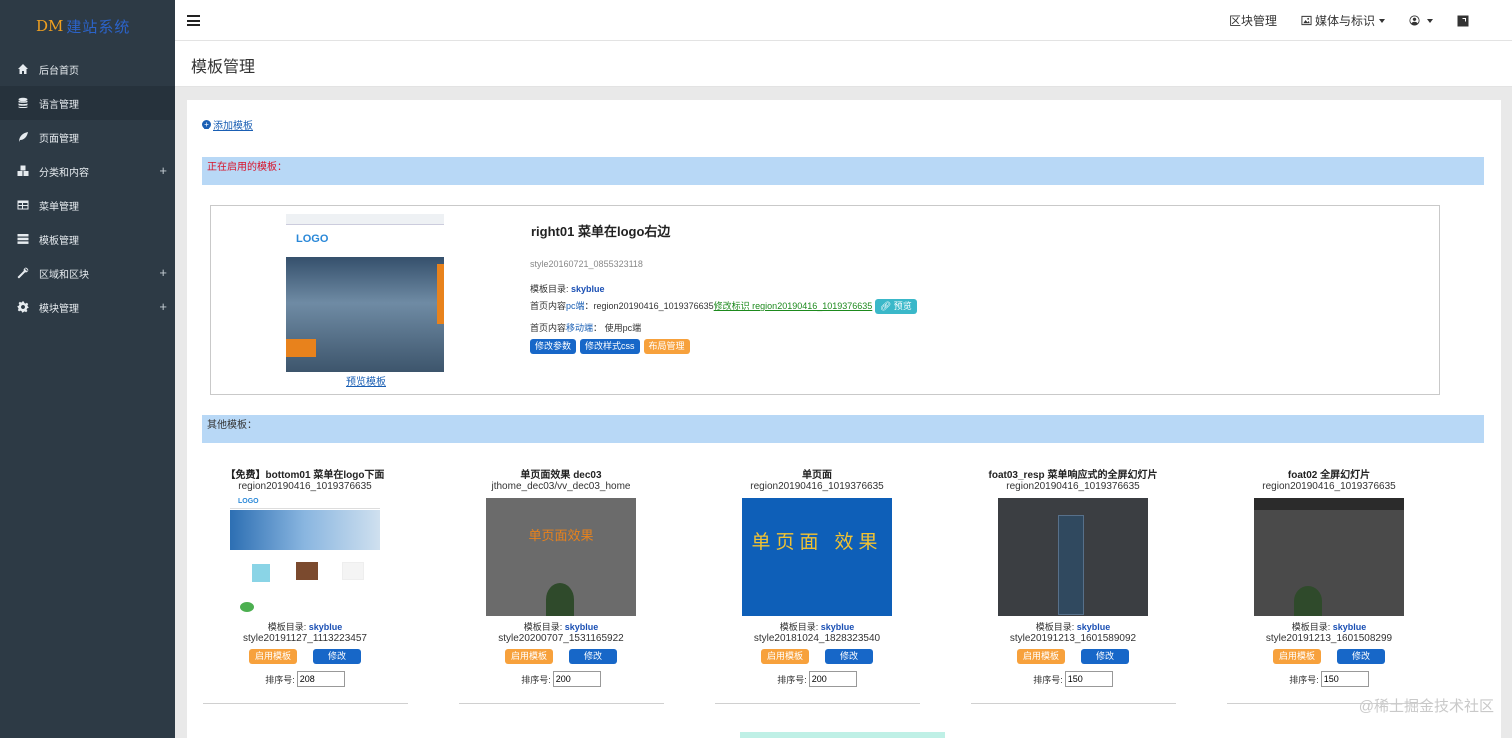 The image size is (1512, 738). I want to click on template-style-id: style20191213_1601589092, so click(1073, 638).